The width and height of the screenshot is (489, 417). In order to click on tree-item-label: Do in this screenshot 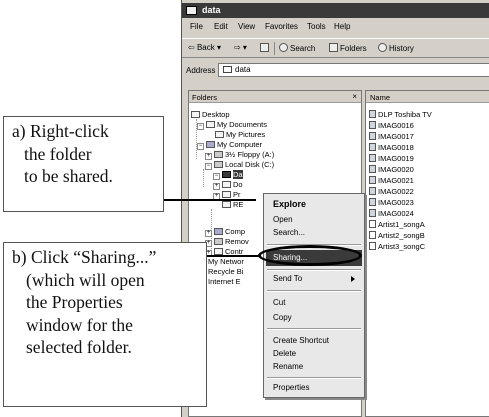, I will do `click(238, 184)`.